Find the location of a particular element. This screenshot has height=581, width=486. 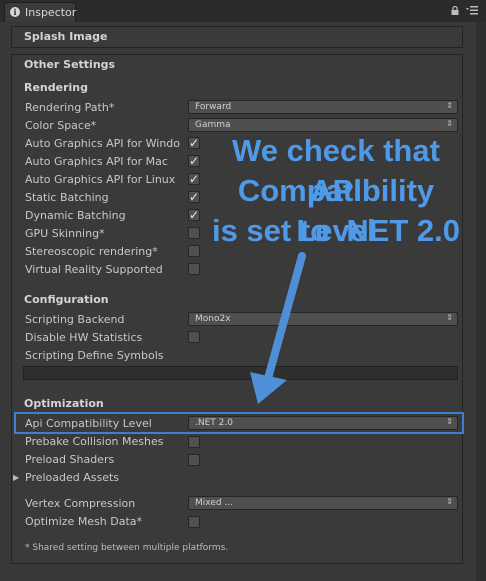

optimization-subheader: Optimization is located at coordinates (64, 403).